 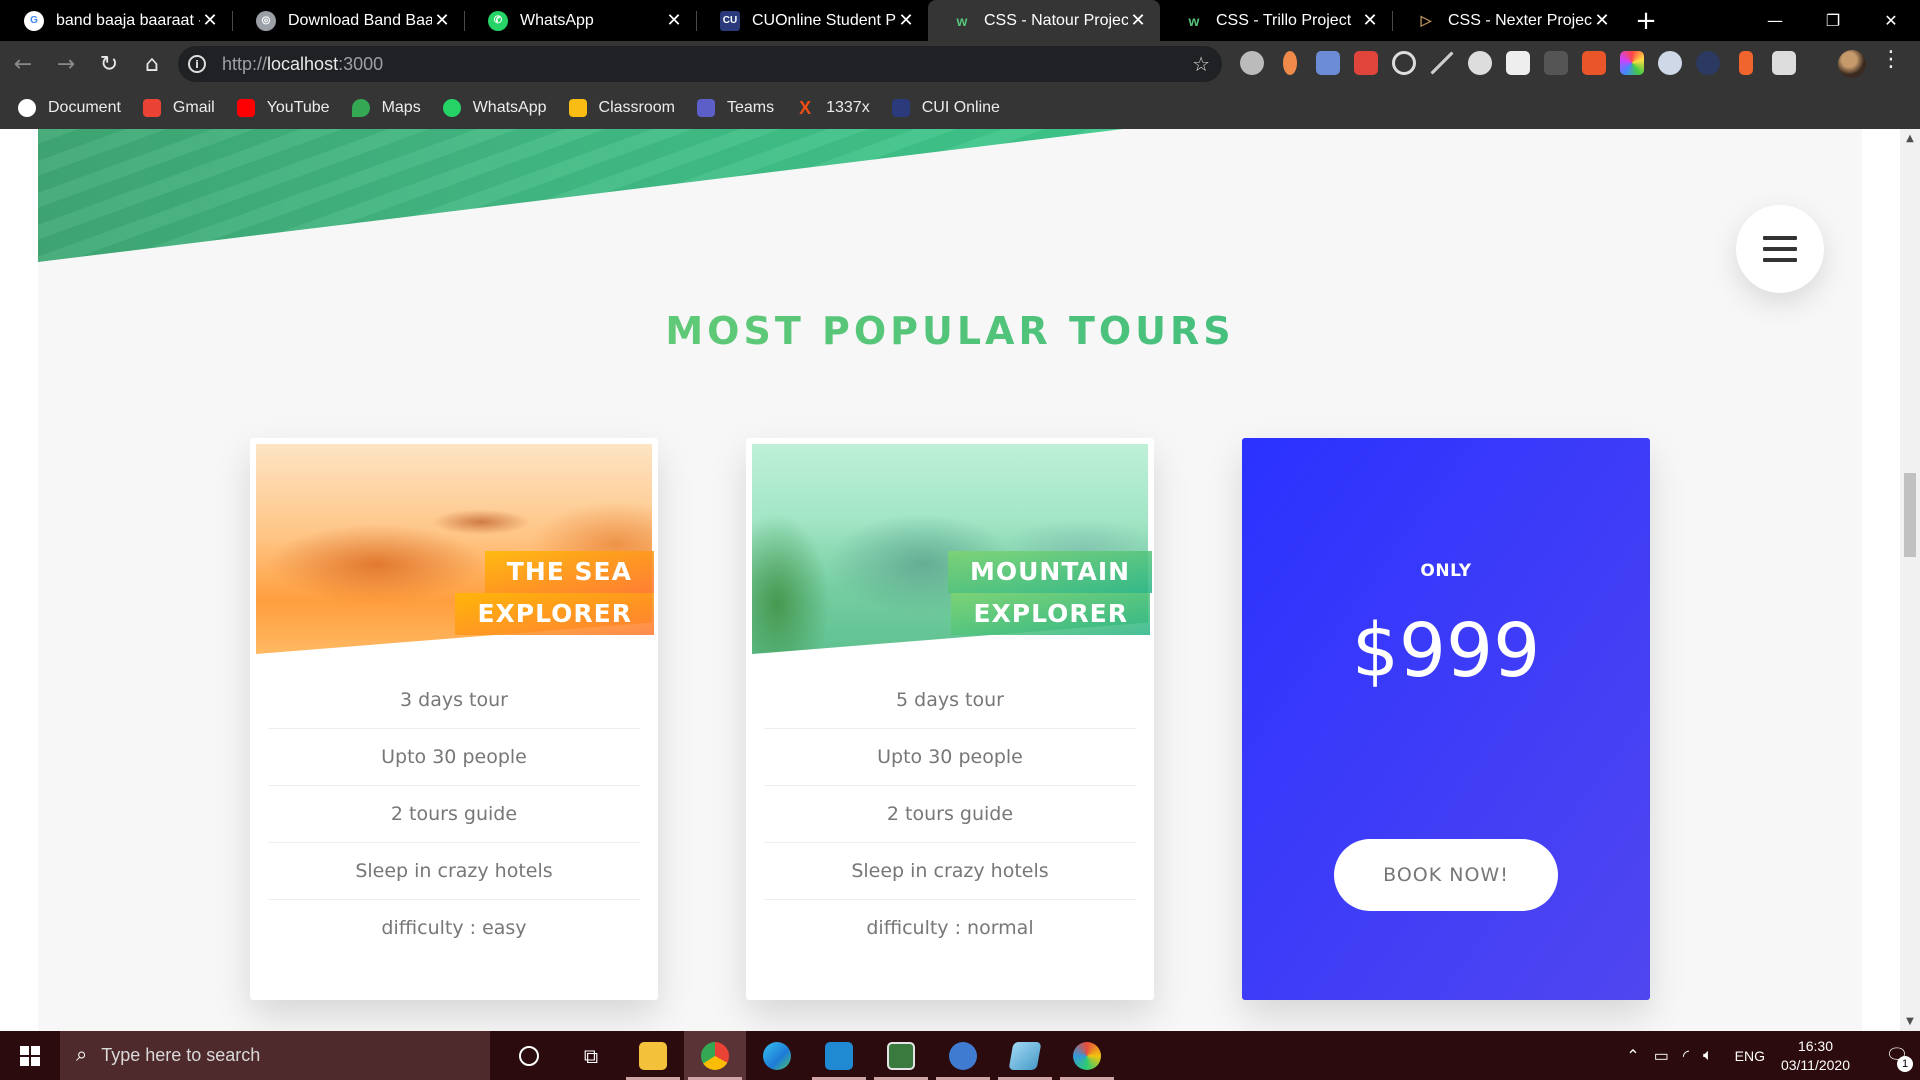 I want to click on minimize-icon: —, so click(x=1775, y=20).